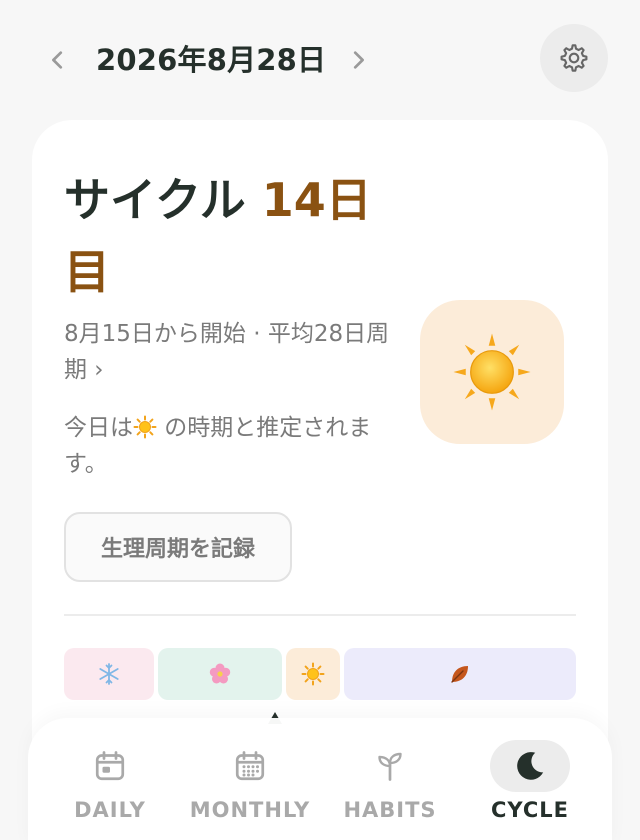 The height and width of the screenshot is (840, 640). What do you see at coordinates (178, 547) in the screenshot?
I see `record-period-button: 生理周期を記録` at bounding box center [178, 547].